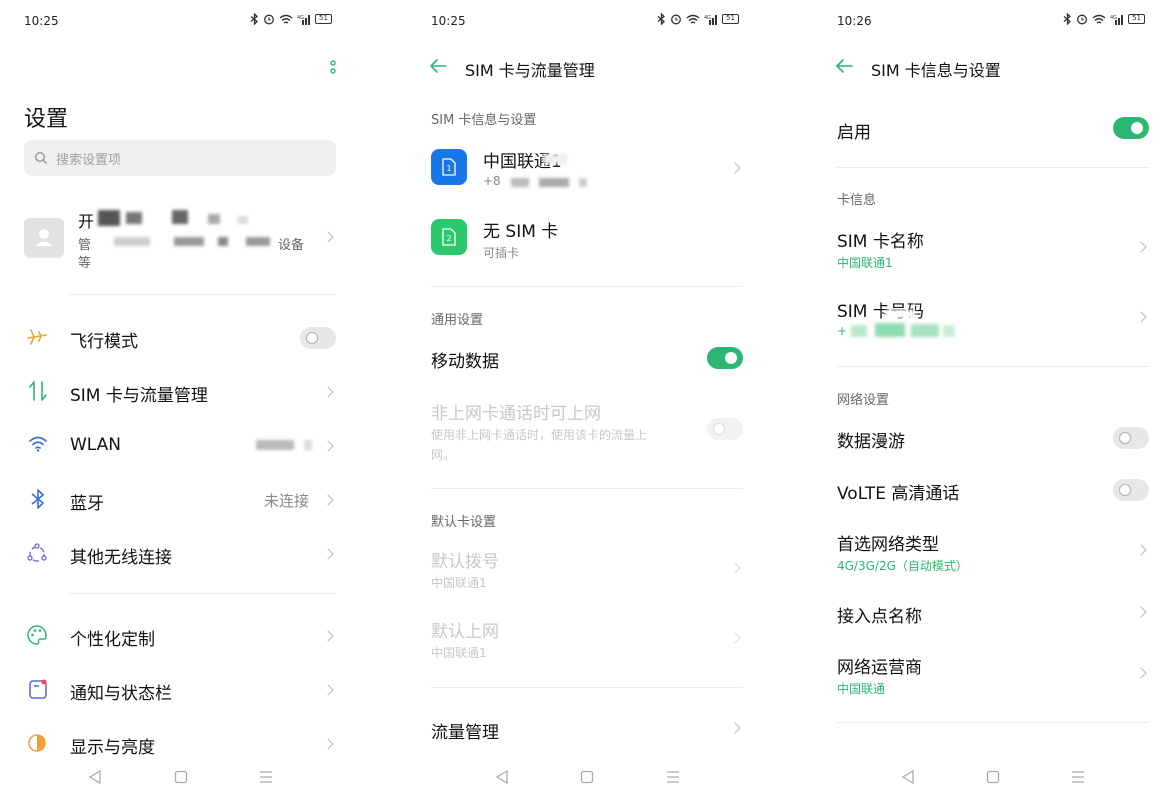  What do you see at coordinates (995, 552) in the screenshot?
I see `preferred-network-row: 首选网络类型 4G/3G/2G（自动模式）` at bounding box center [995, 552].